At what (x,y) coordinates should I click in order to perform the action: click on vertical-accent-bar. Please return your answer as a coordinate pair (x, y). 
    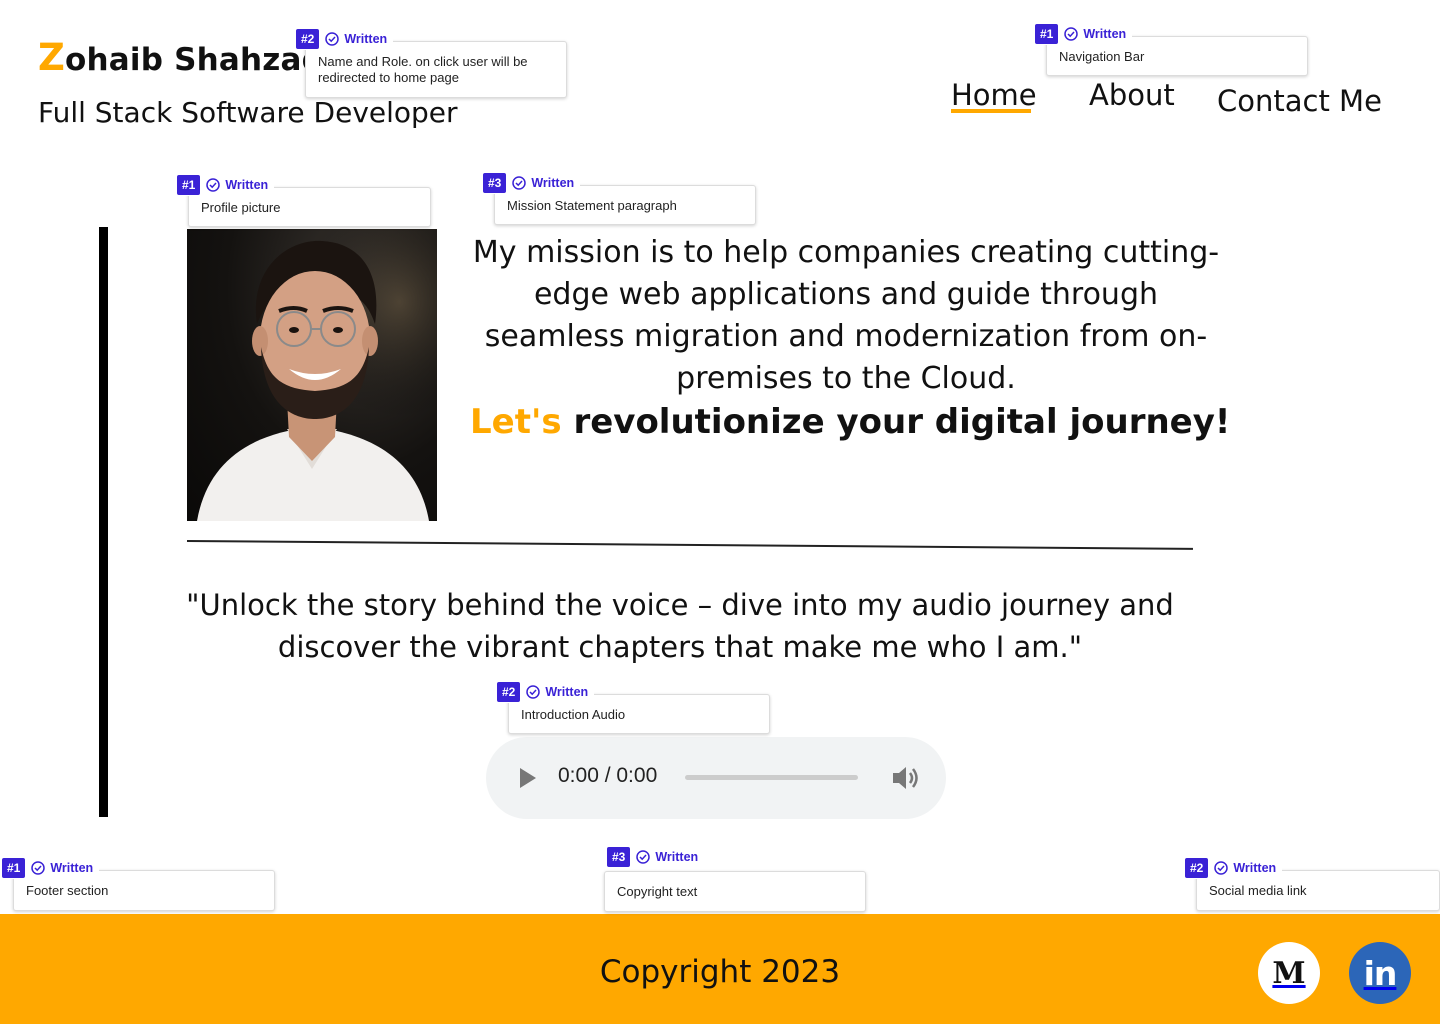
    Looking at the image, I should click on (103, 522).